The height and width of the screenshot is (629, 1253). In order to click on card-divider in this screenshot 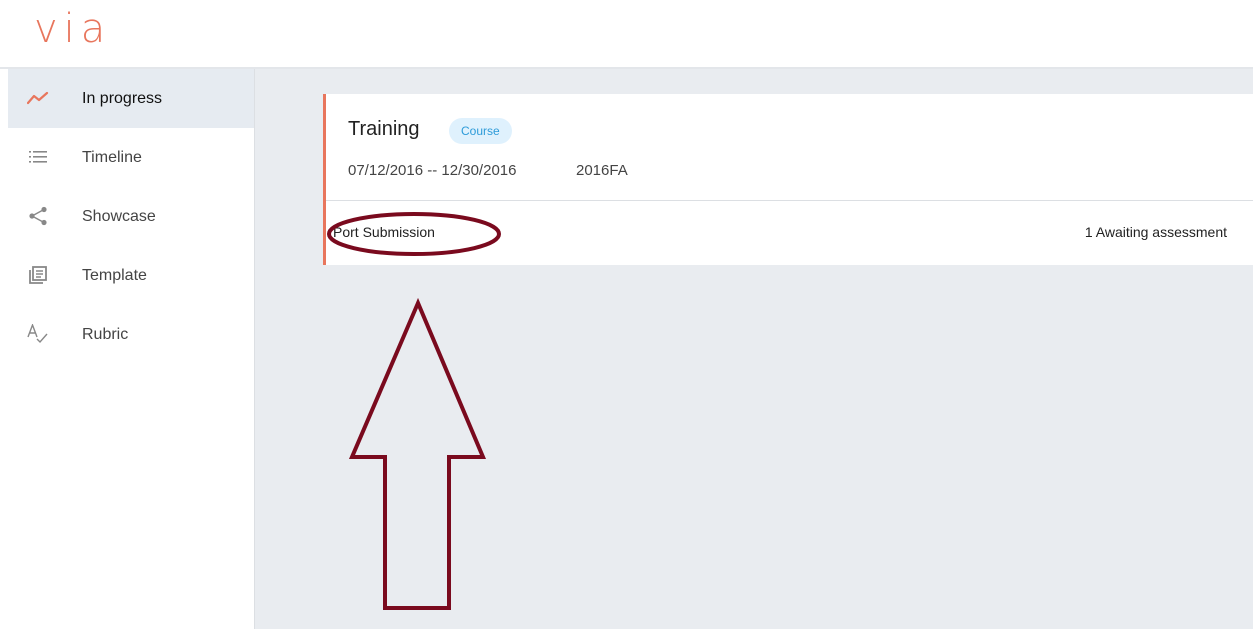, I will do `click(789, 200)`.